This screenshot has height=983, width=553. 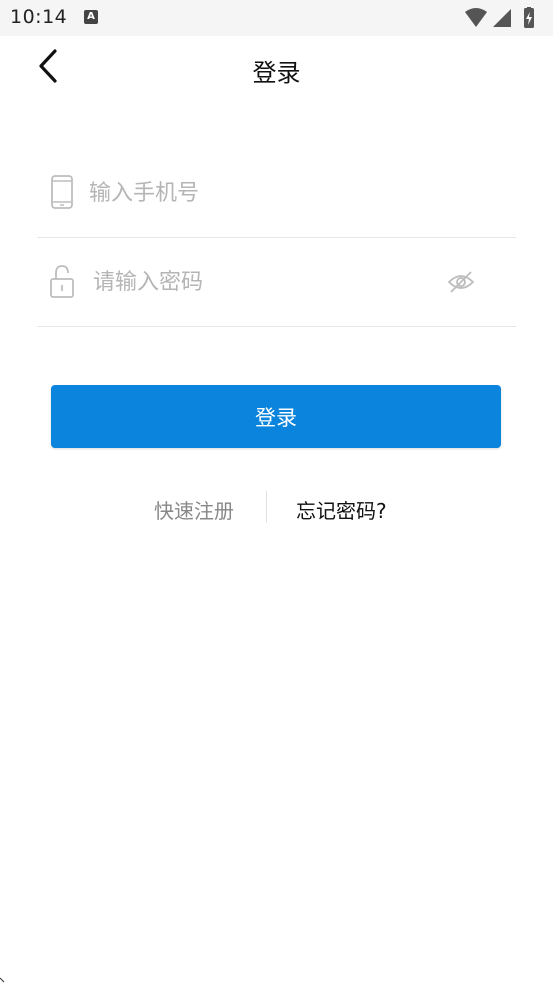 What do you see at coordinates (194, 509) in the screenshot?
I see `quick-register-link: 快速注册` at bounding box center [194, 509].